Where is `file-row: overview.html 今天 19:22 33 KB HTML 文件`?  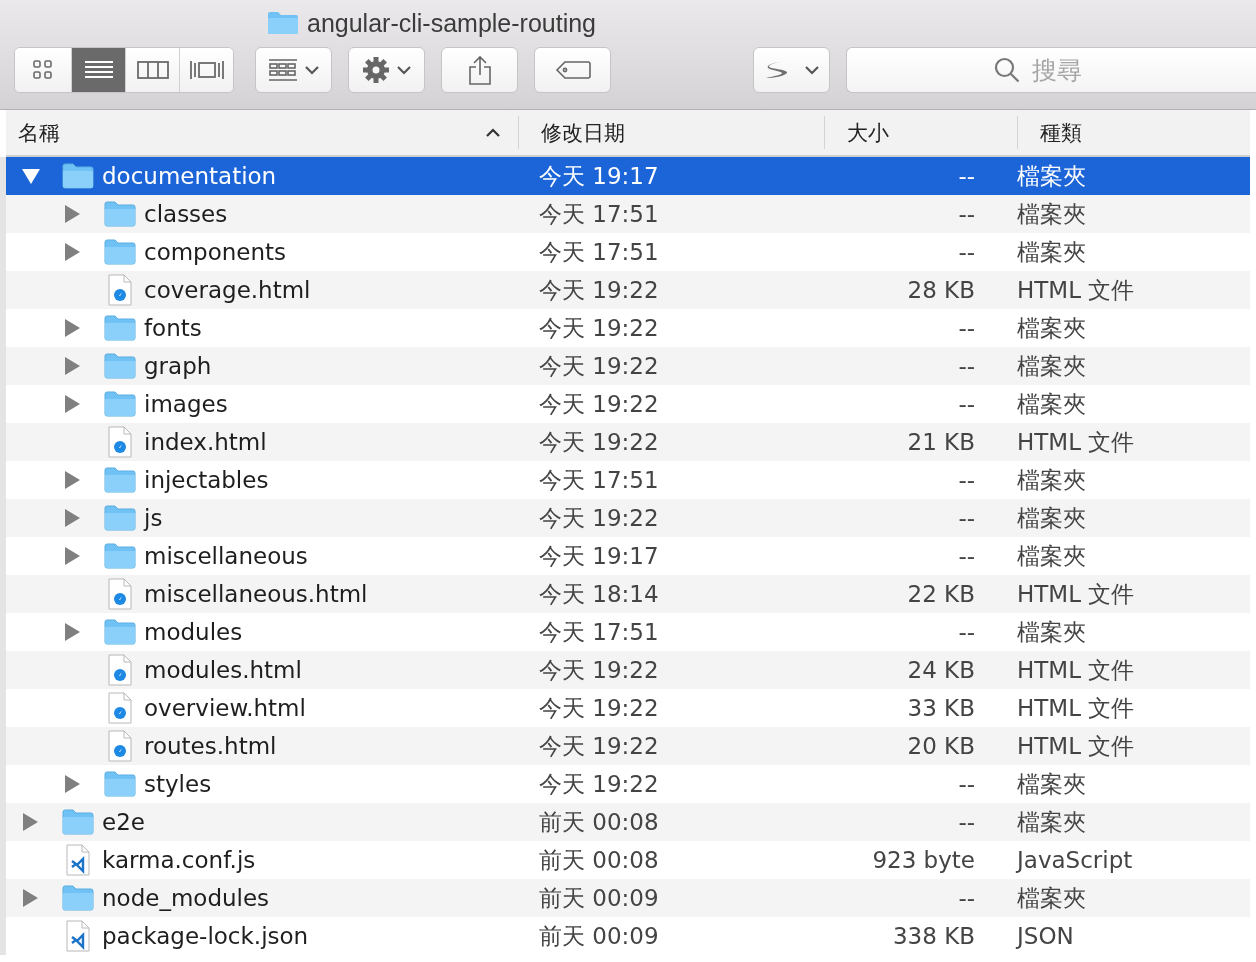
file-row: overview.html 今天 19:22 33 KB HTML 文件 is located at coordinates (628, 708).